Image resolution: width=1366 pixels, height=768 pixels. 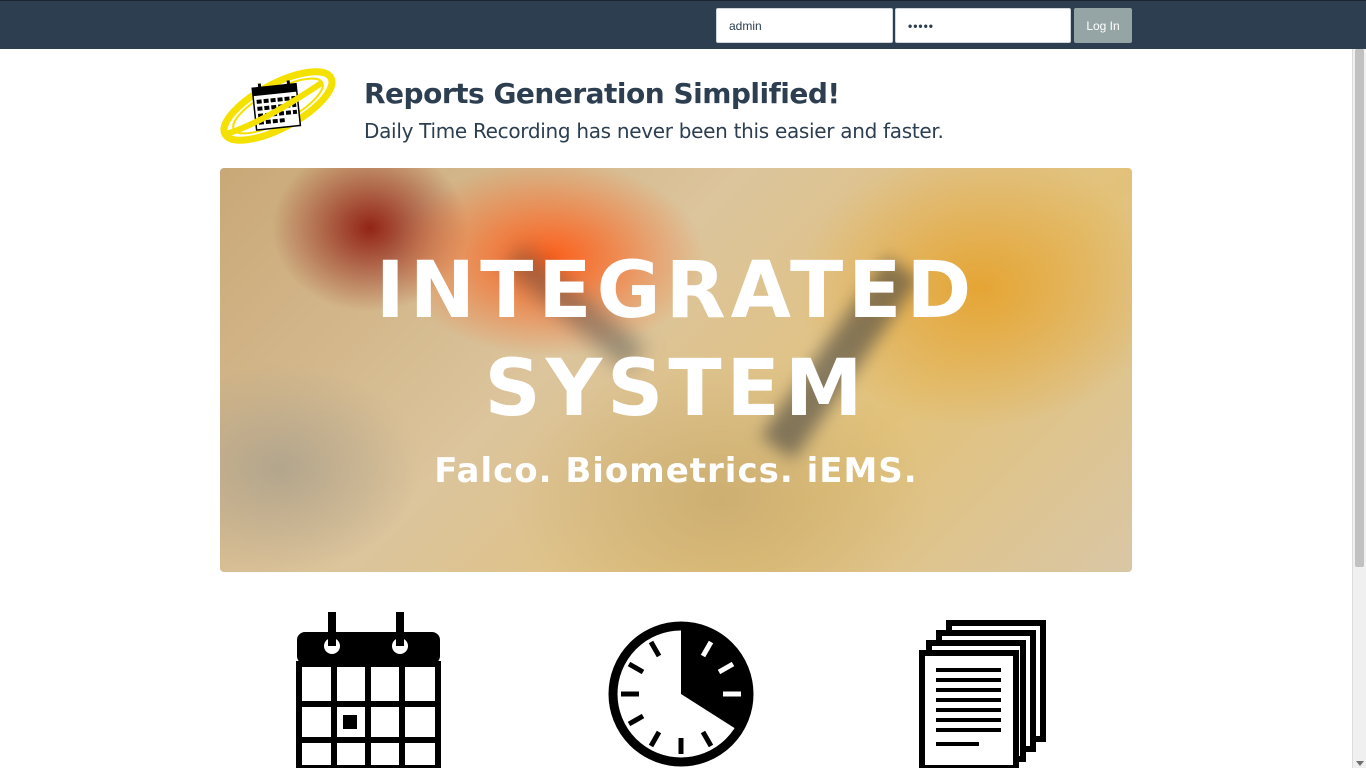 What do you see at coordinates (1360, 763) in the screenshot?
I see `scroll-down-arrow-icon` at bounding box center [1360, 763].